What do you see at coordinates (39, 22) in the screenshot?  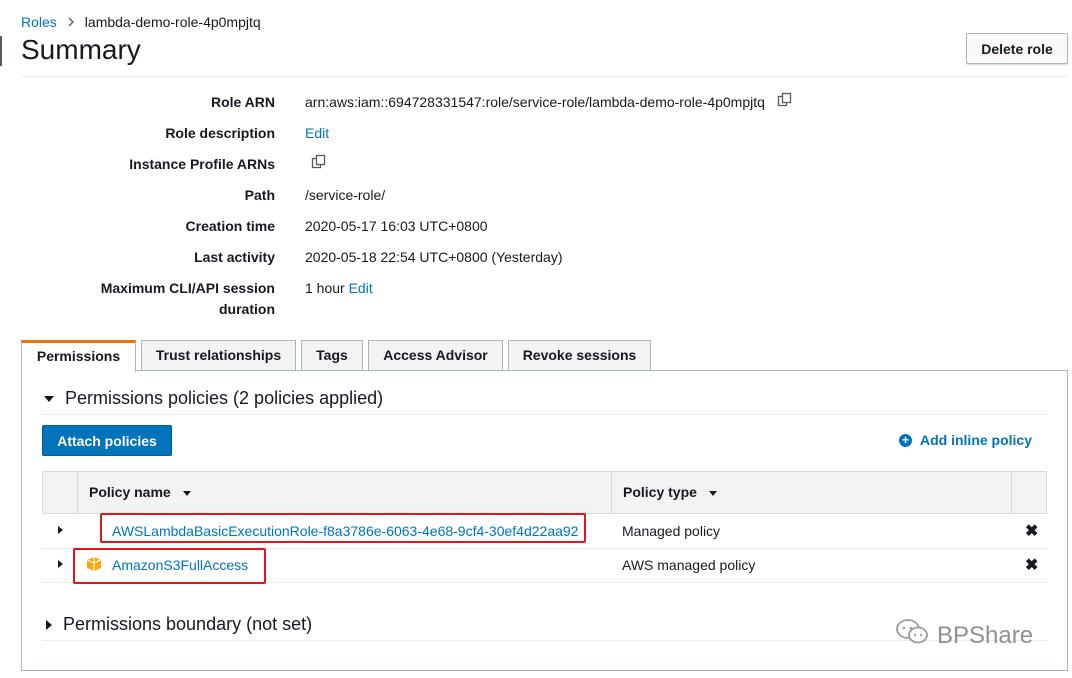 I see `breadcrumb-roles-link: Roles` at bounding box center [39, 22].